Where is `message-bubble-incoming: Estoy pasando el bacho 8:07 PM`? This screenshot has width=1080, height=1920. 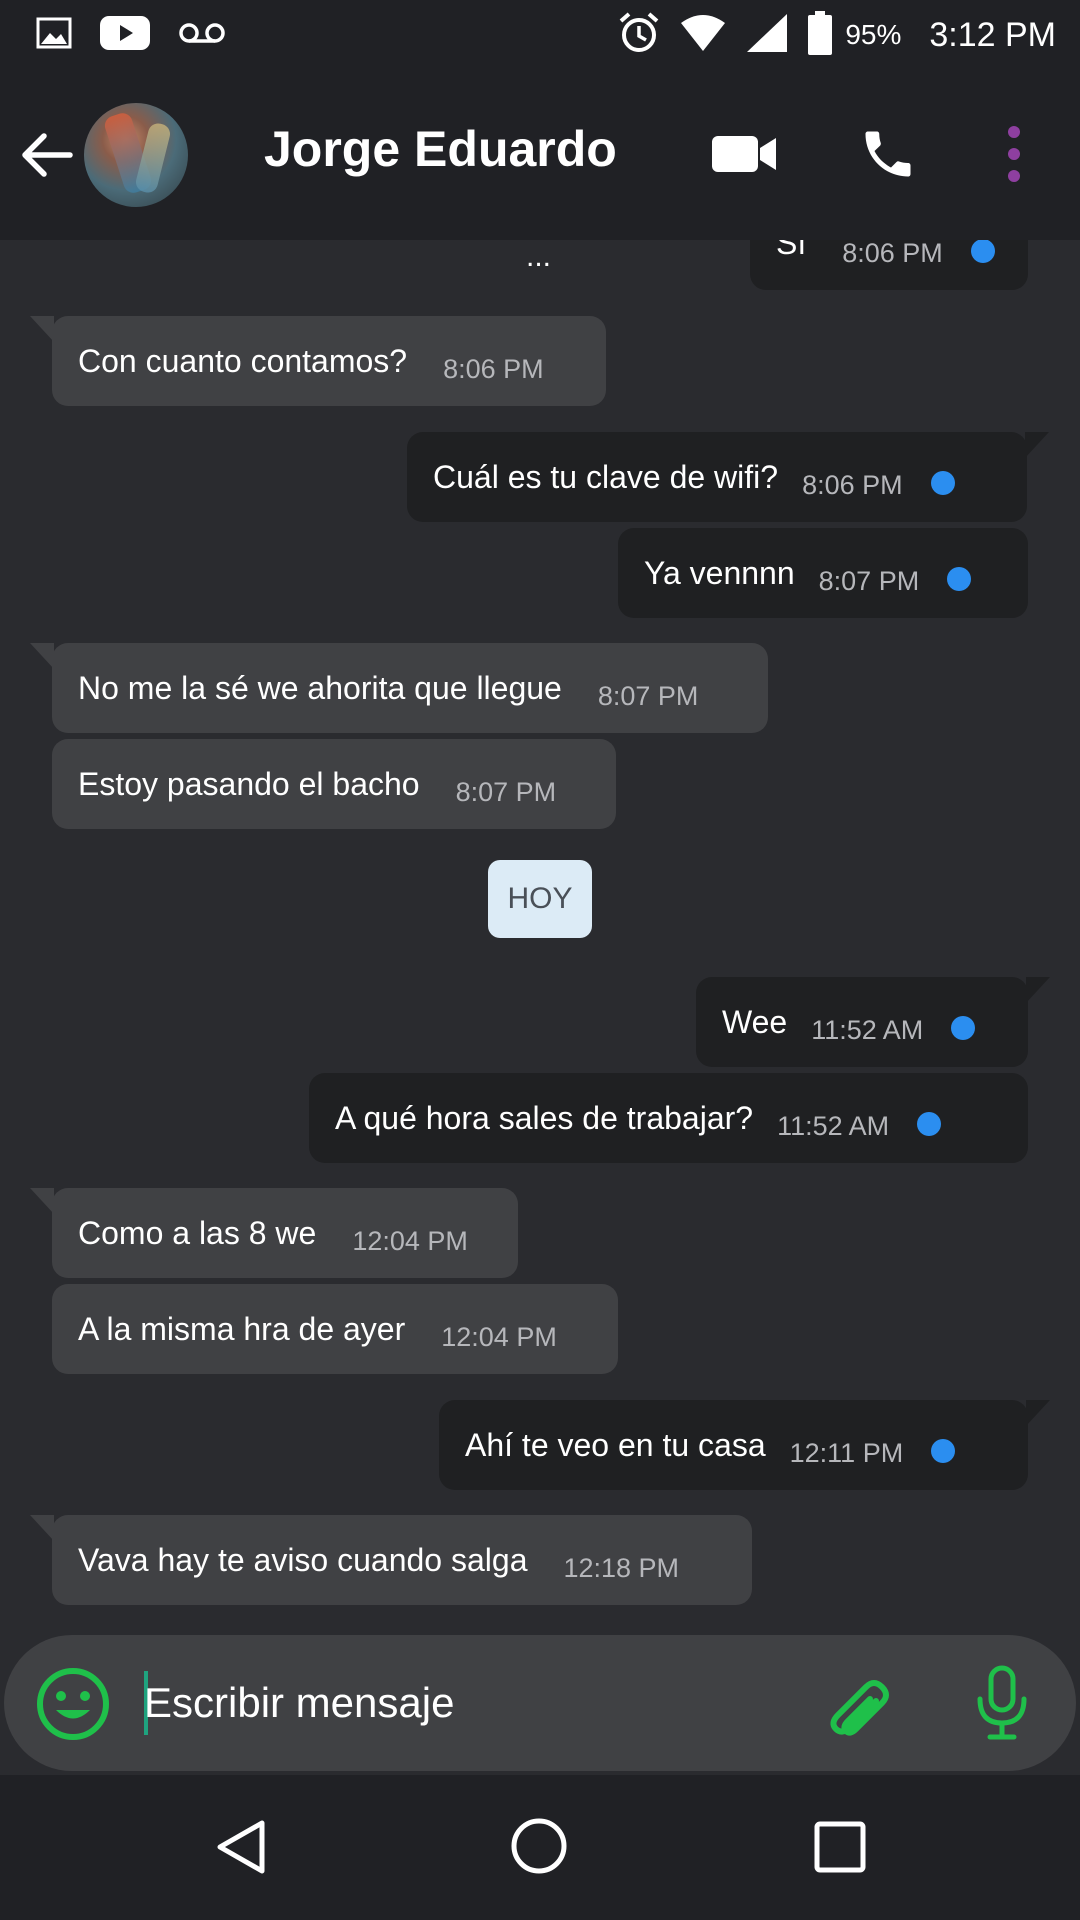
message-bubble-incoming: Estoy pasando el bacho 8:07 PM is located at coordinates (334, 784).